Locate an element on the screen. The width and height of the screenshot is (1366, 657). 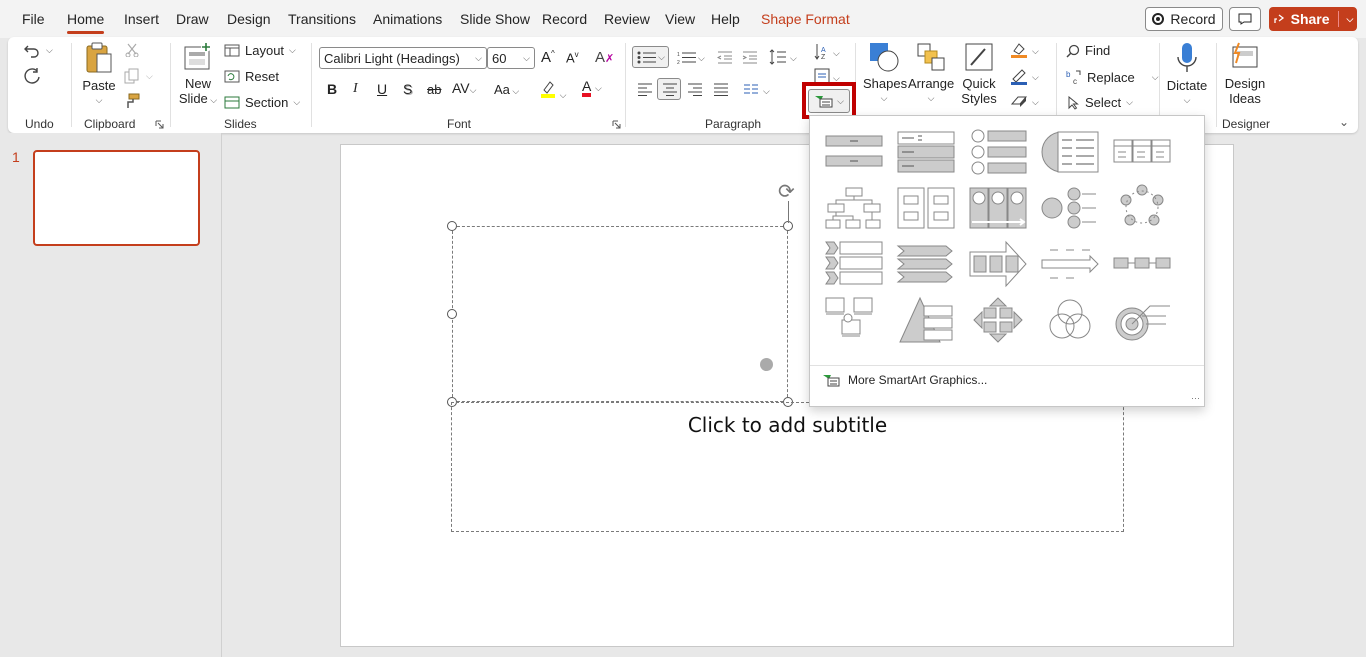
italic-button: I is located at coordinates (355, 89).